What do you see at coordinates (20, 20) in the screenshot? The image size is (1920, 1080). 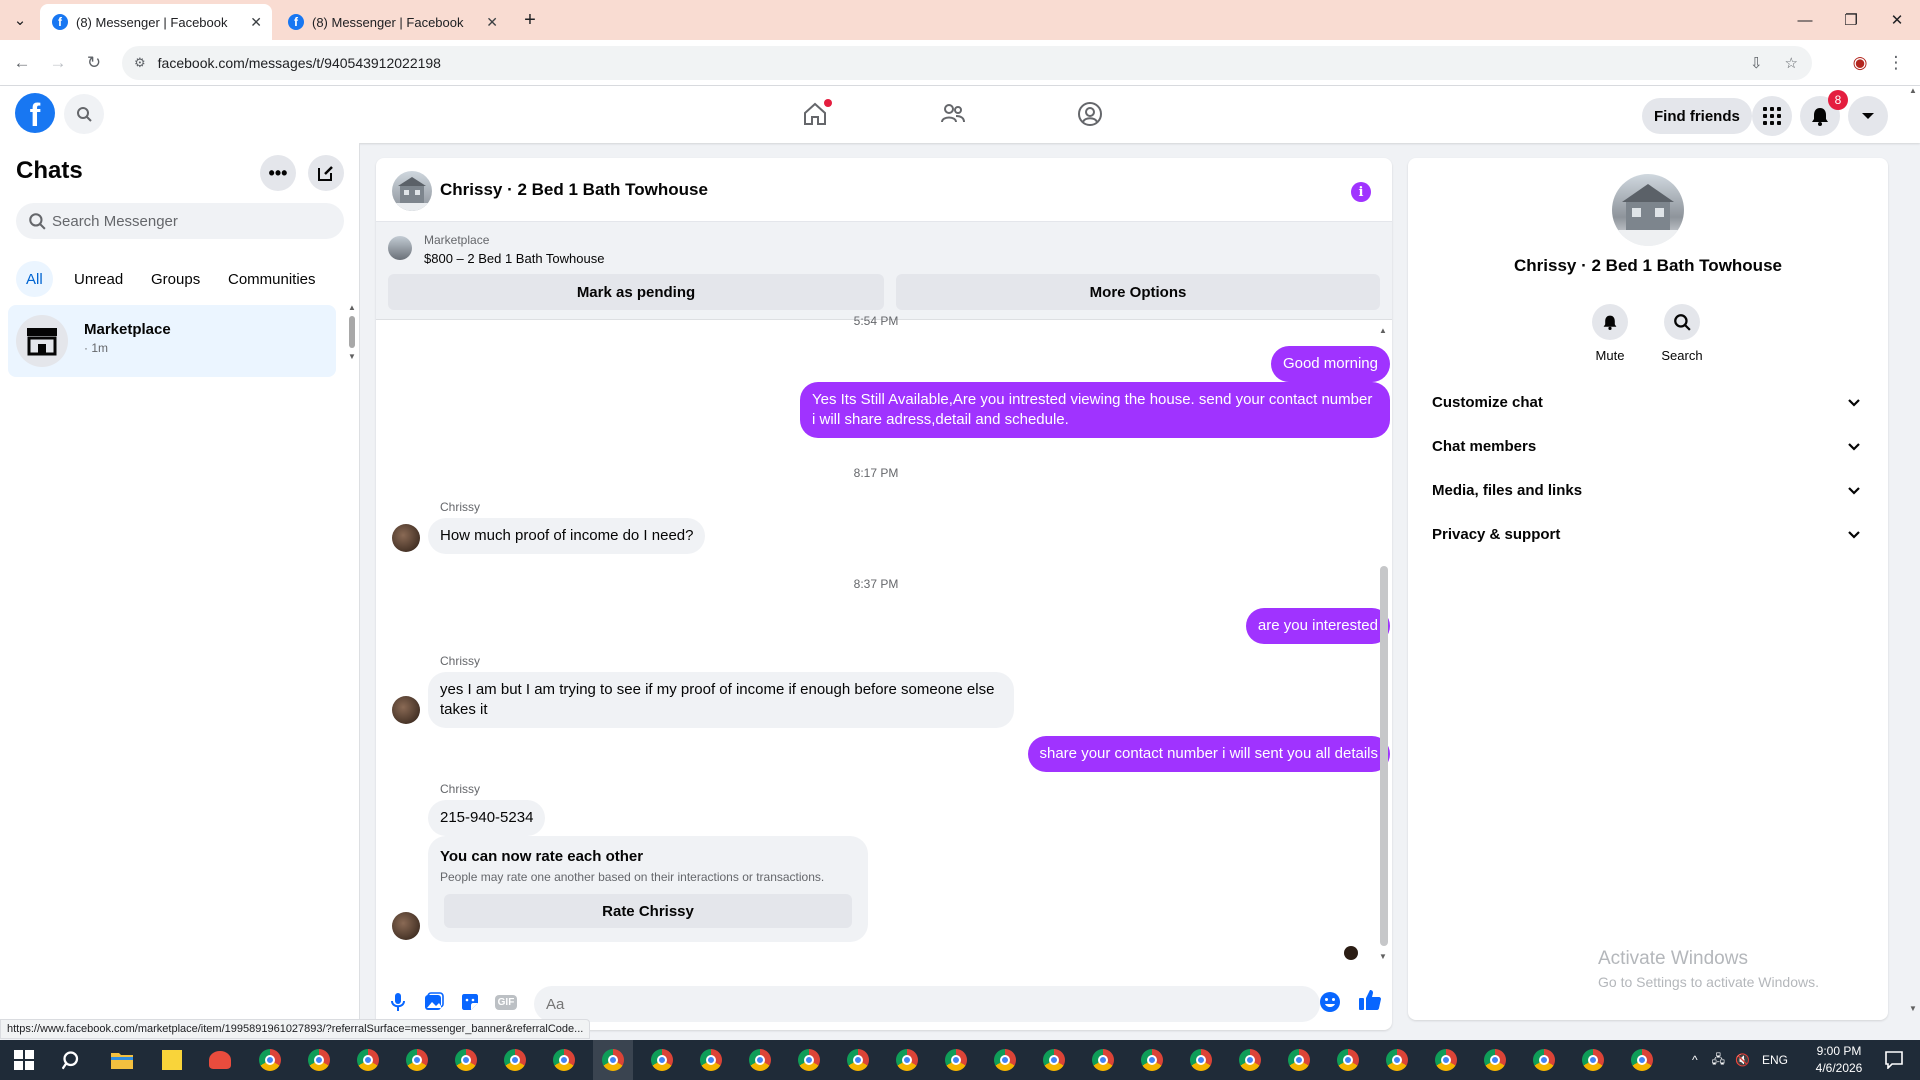 I see `tab-search-icon: ⌄` at bounding box center [20, 20].